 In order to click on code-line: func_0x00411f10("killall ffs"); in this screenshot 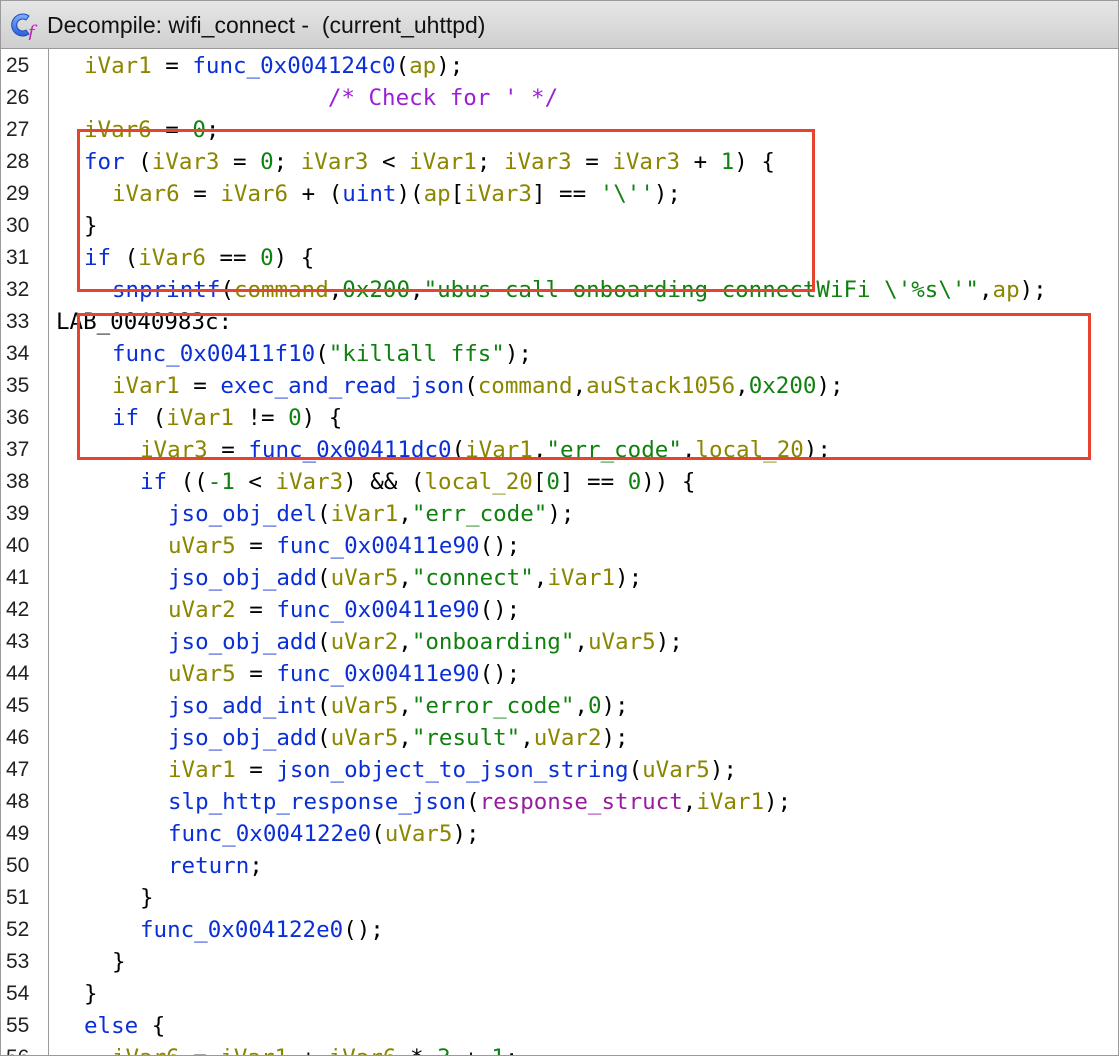, I will do `click(322, 354)`.